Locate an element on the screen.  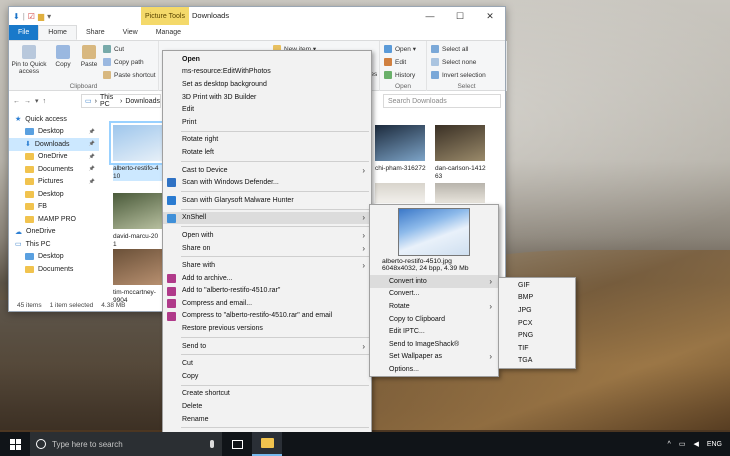
nav-item-desktop: Desktop 📌 is located at coordinates (54, 132).